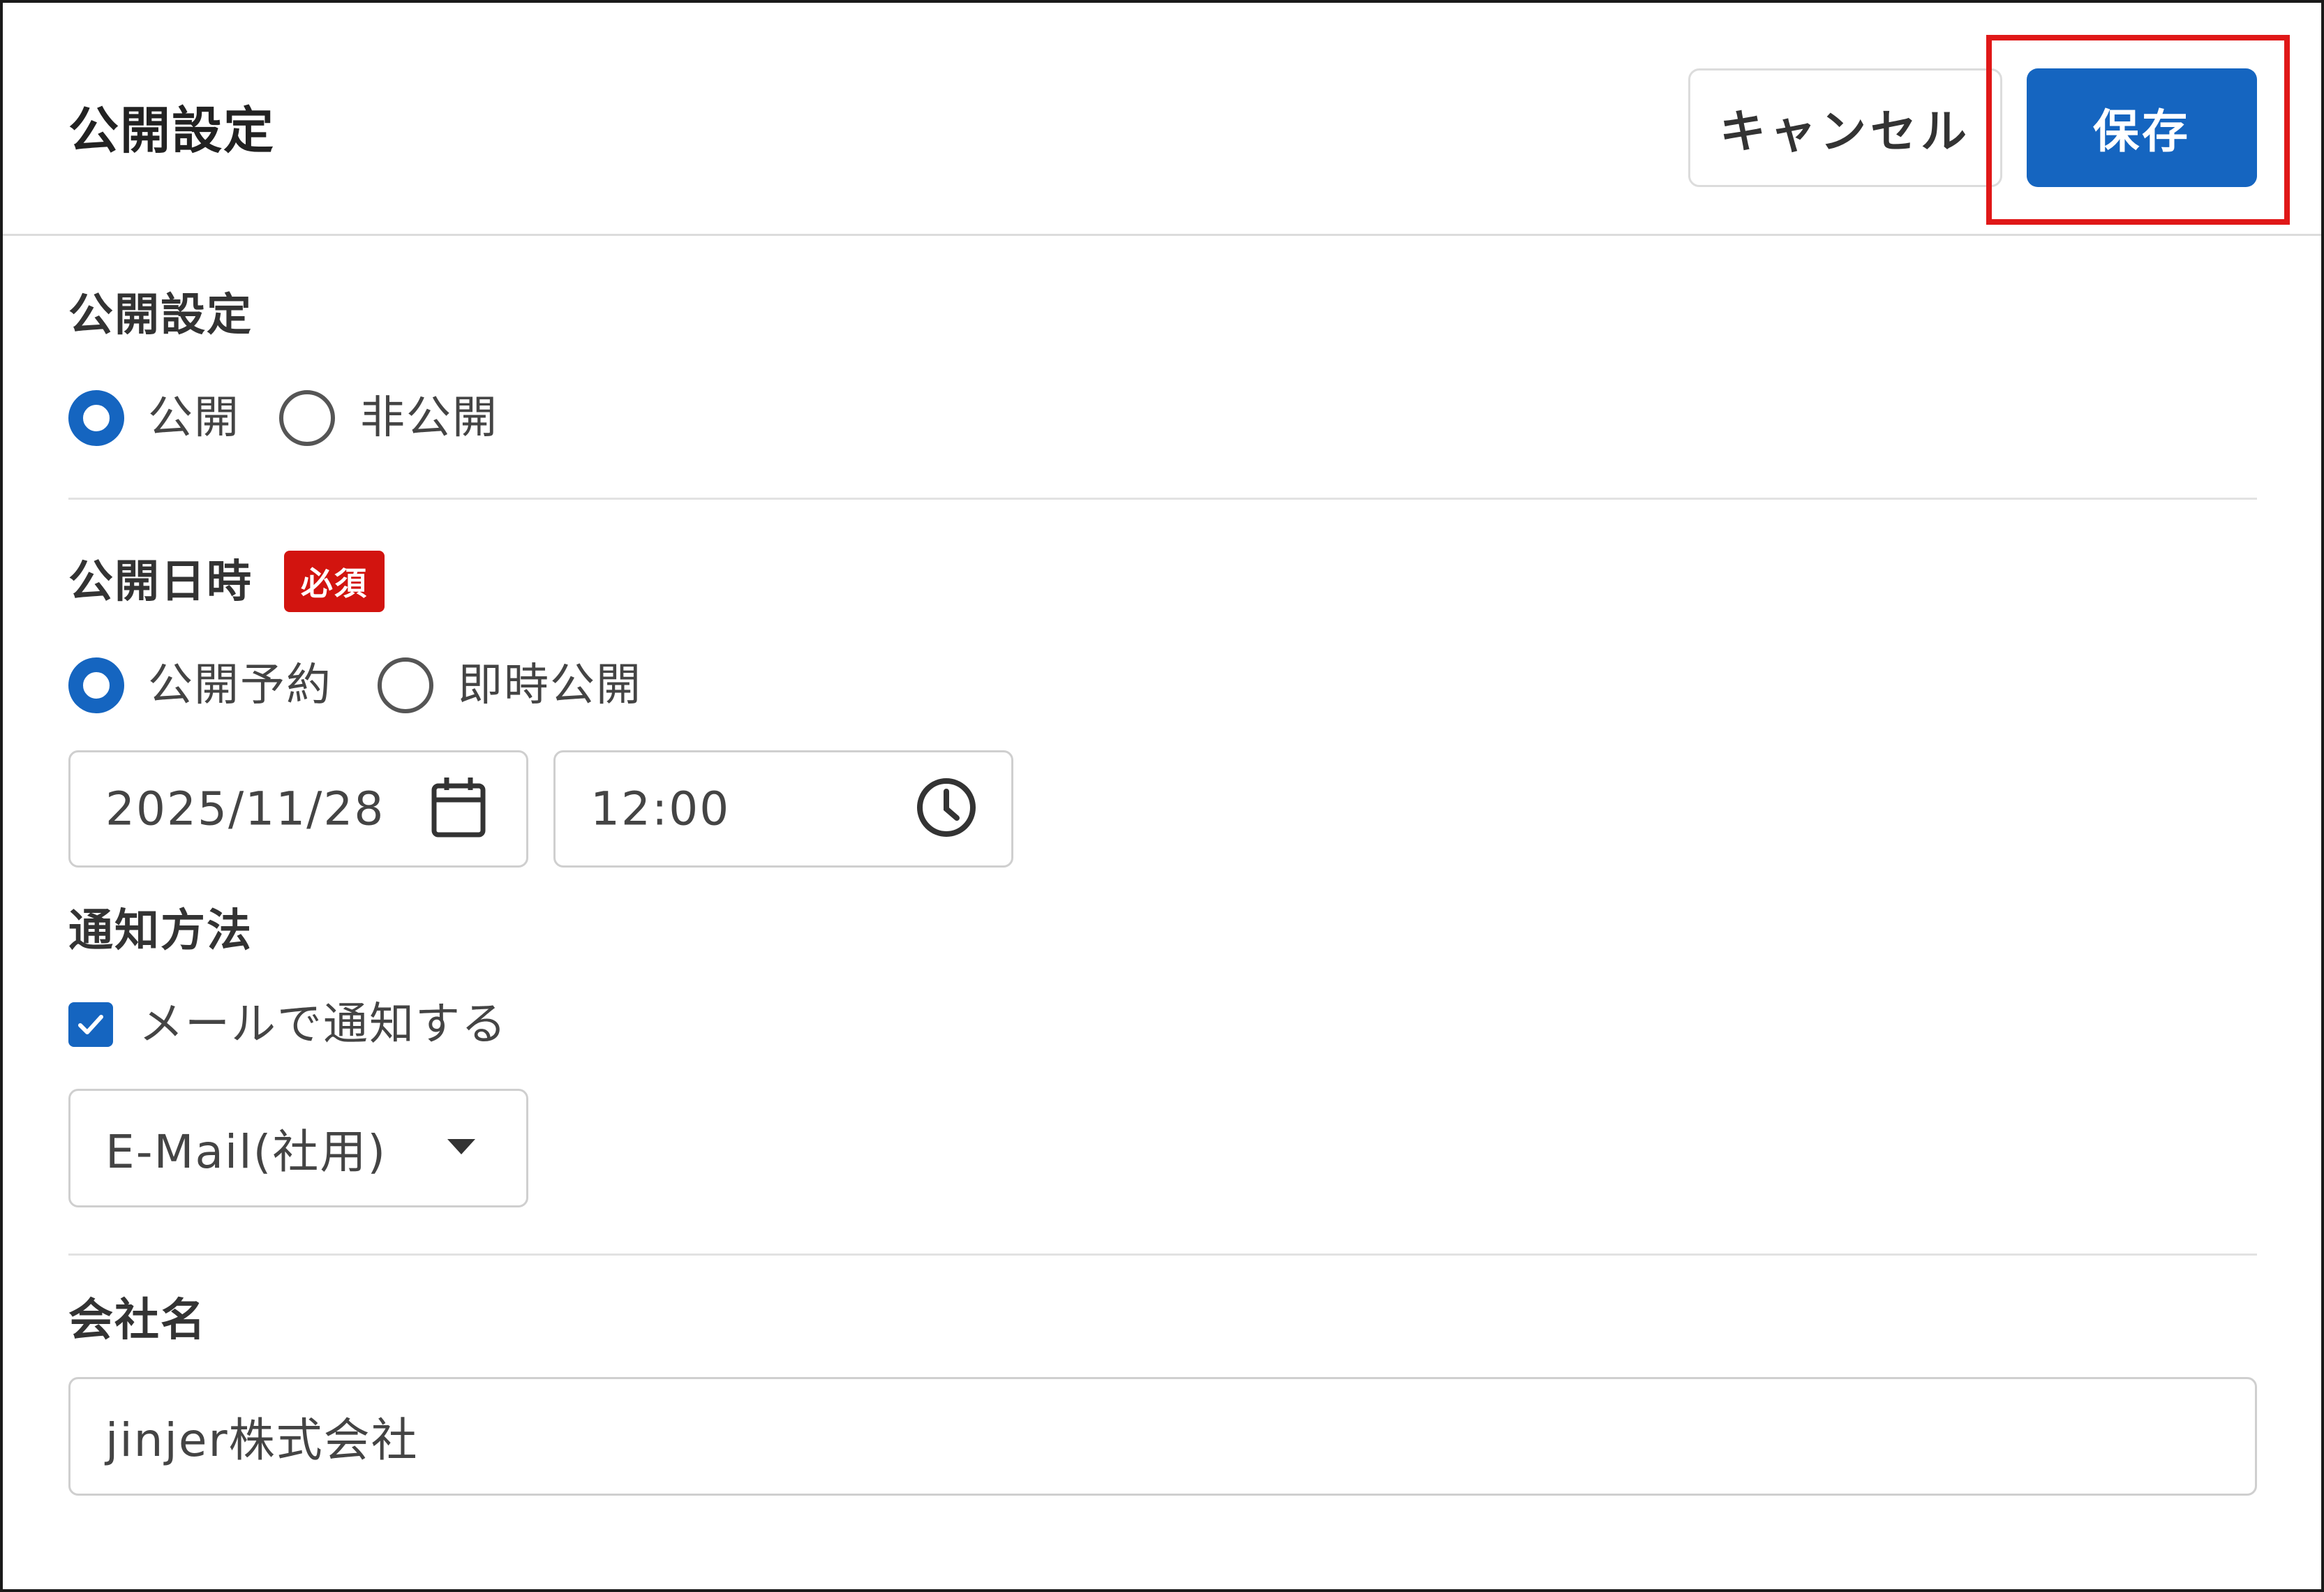  I want to click on notification-method-value: E-Mail(社用), so click(246, 1152).